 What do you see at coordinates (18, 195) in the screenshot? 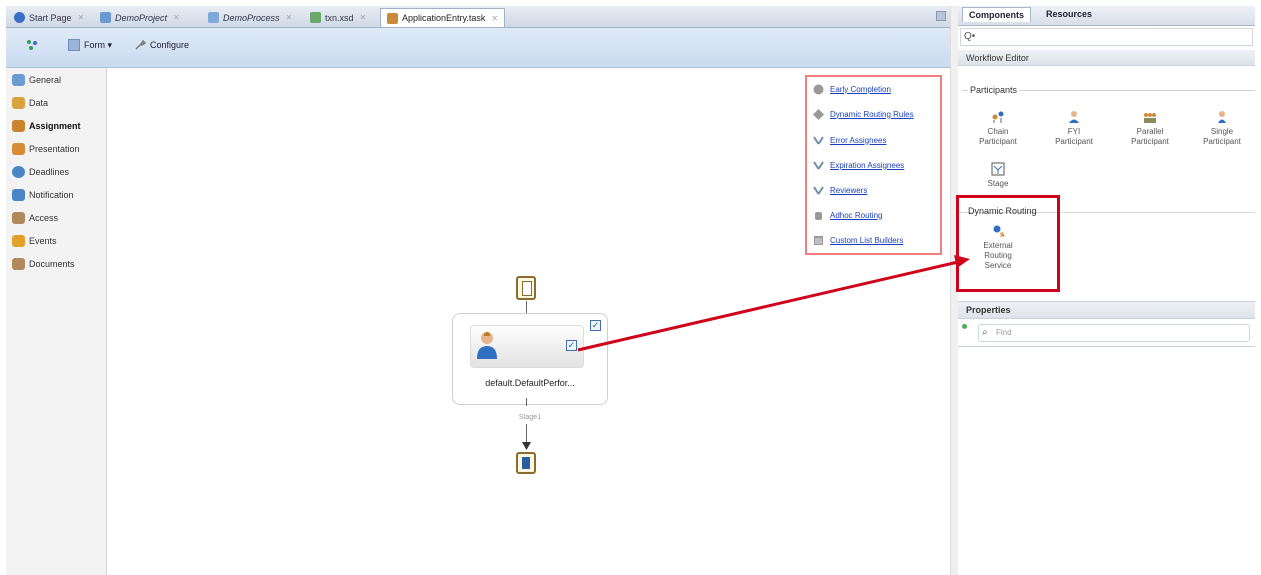
I see `notification-icon` at bounding box center [18, 195].